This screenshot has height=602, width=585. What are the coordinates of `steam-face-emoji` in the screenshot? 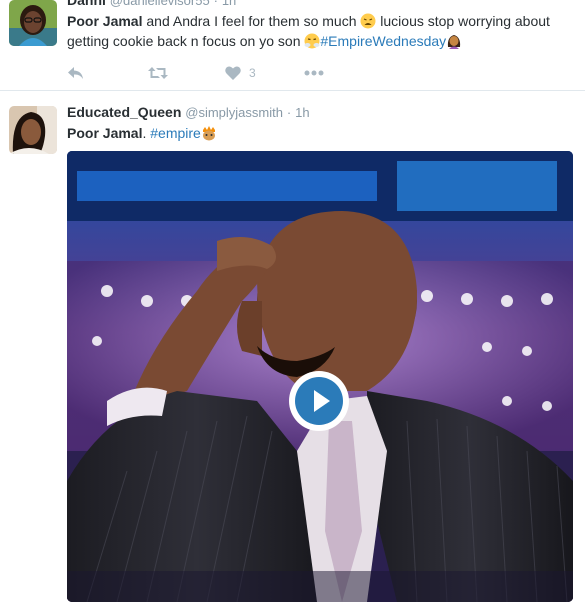 It's located at (312, 41).